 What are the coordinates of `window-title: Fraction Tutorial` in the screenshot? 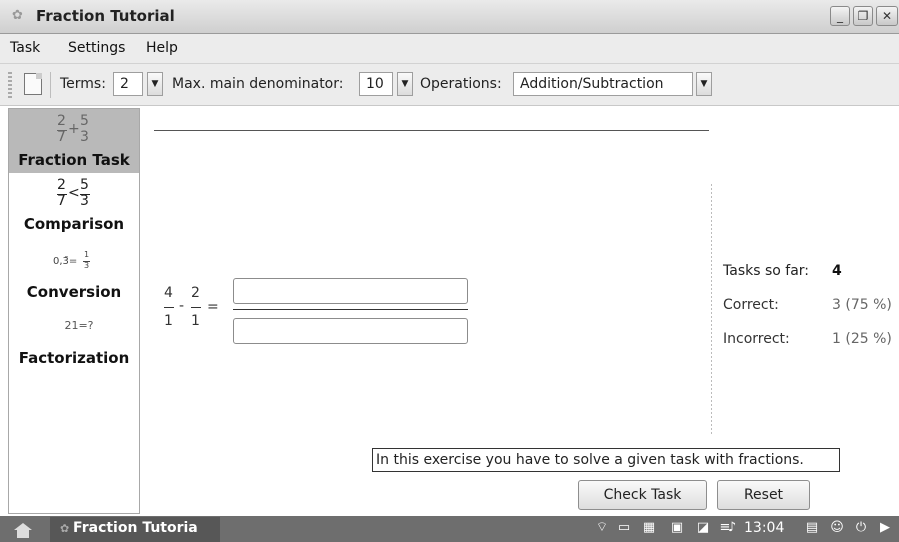 It's located at (105, 16).